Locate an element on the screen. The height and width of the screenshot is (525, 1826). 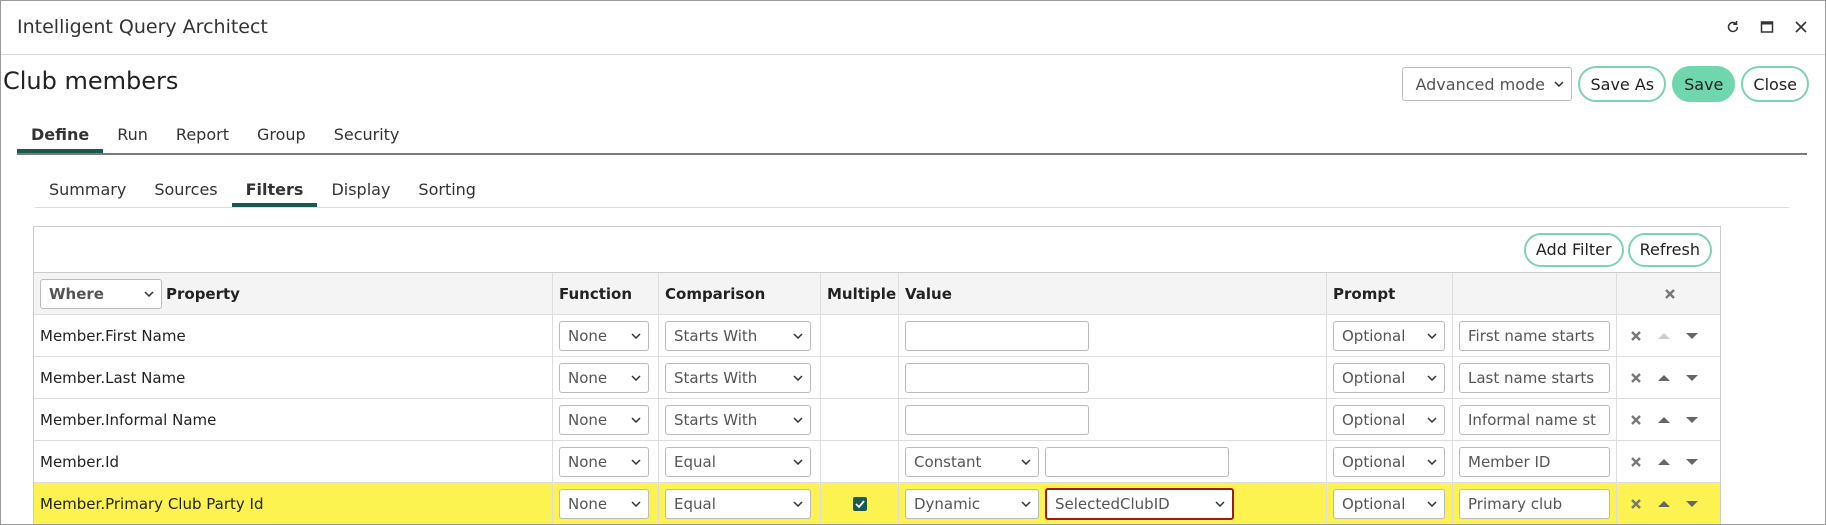
tab-security: Security is located at coordinates (367, 137).